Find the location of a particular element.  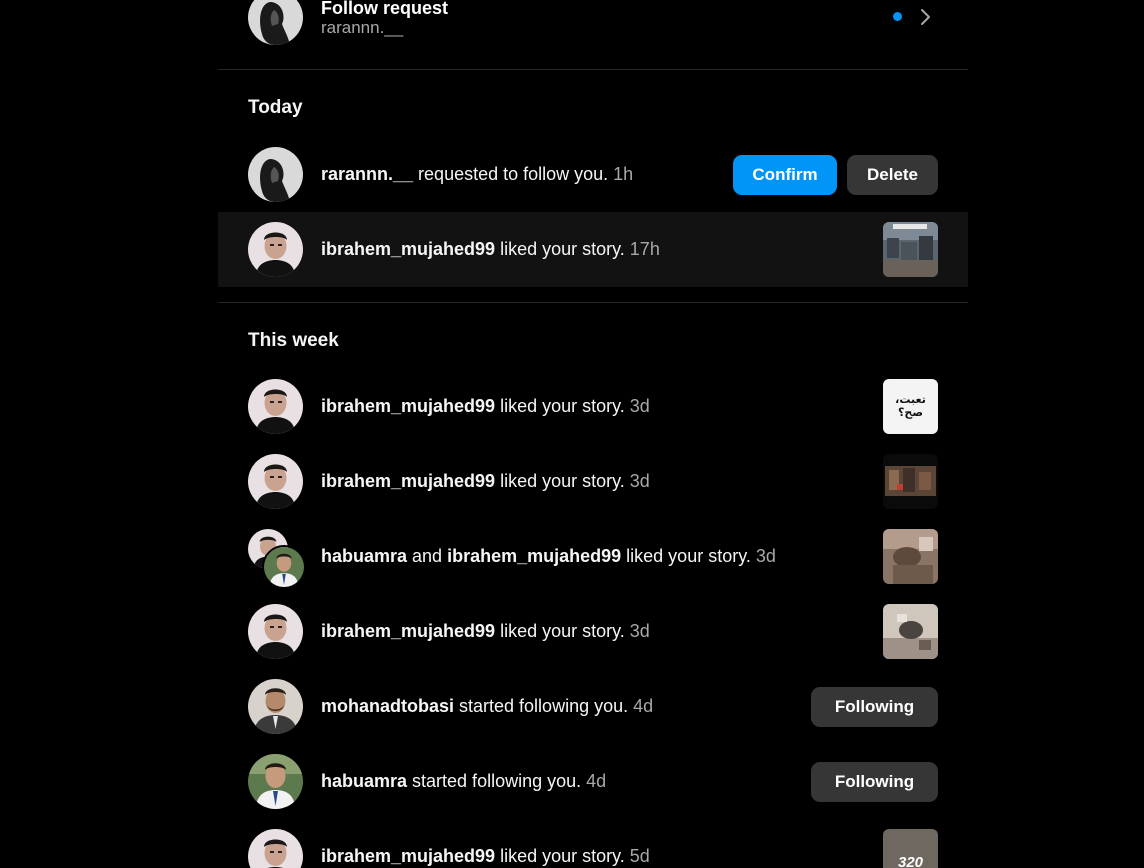

timestamp: 17h is located at coordinates (644, 249).